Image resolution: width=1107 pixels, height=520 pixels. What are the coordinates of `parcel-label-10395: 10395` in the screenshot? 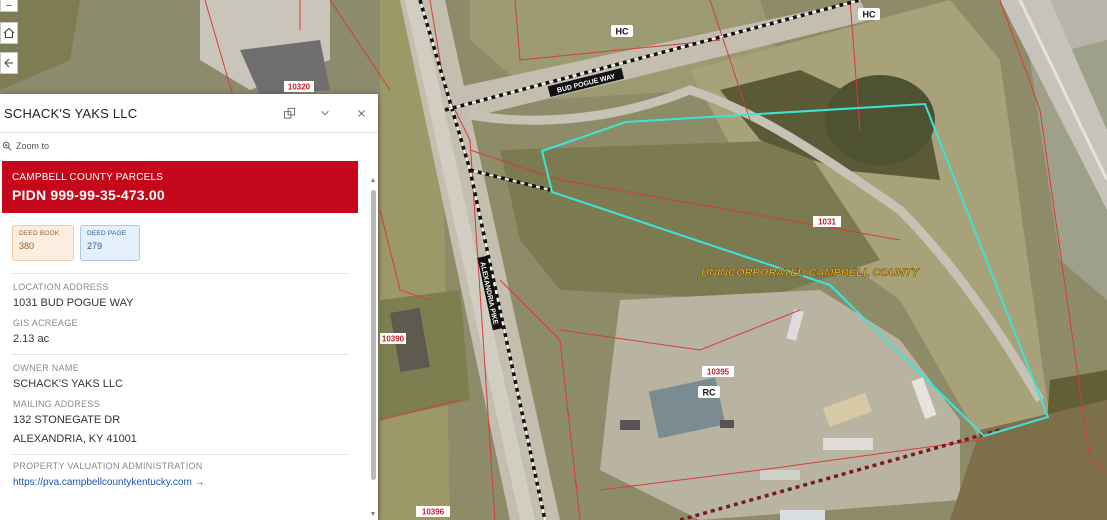 It's located at (718, 371).